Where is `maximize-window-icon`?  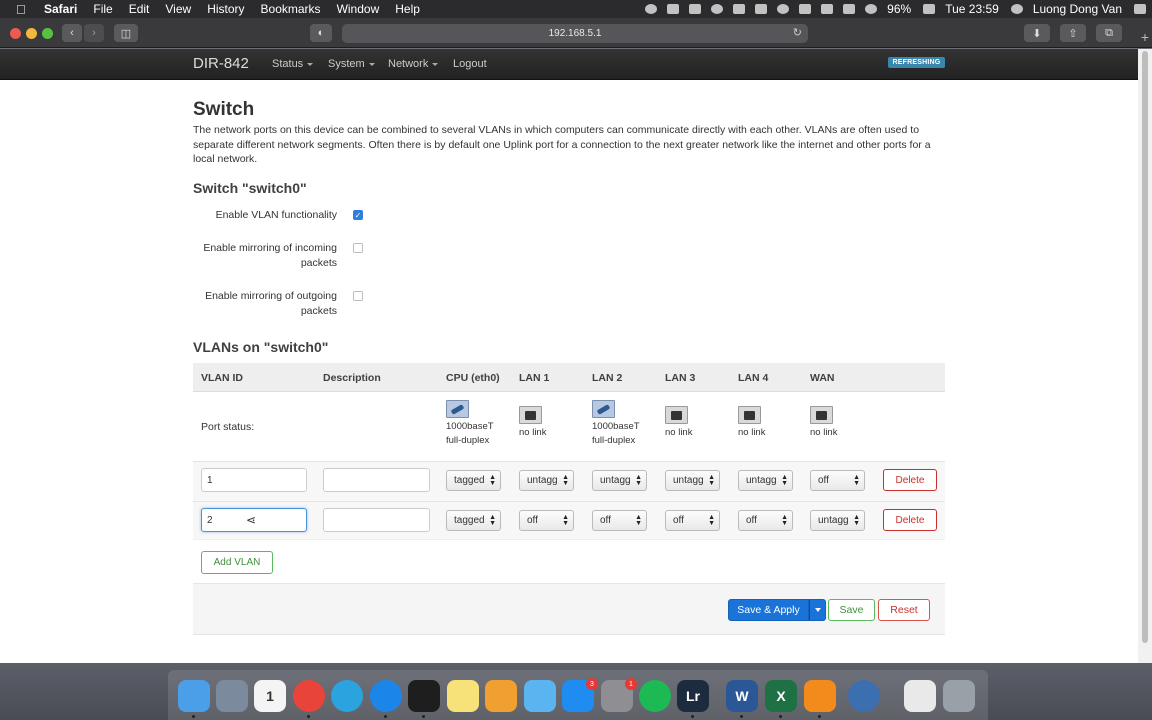
maximize-window-icon is located at coordinates (47, 33).